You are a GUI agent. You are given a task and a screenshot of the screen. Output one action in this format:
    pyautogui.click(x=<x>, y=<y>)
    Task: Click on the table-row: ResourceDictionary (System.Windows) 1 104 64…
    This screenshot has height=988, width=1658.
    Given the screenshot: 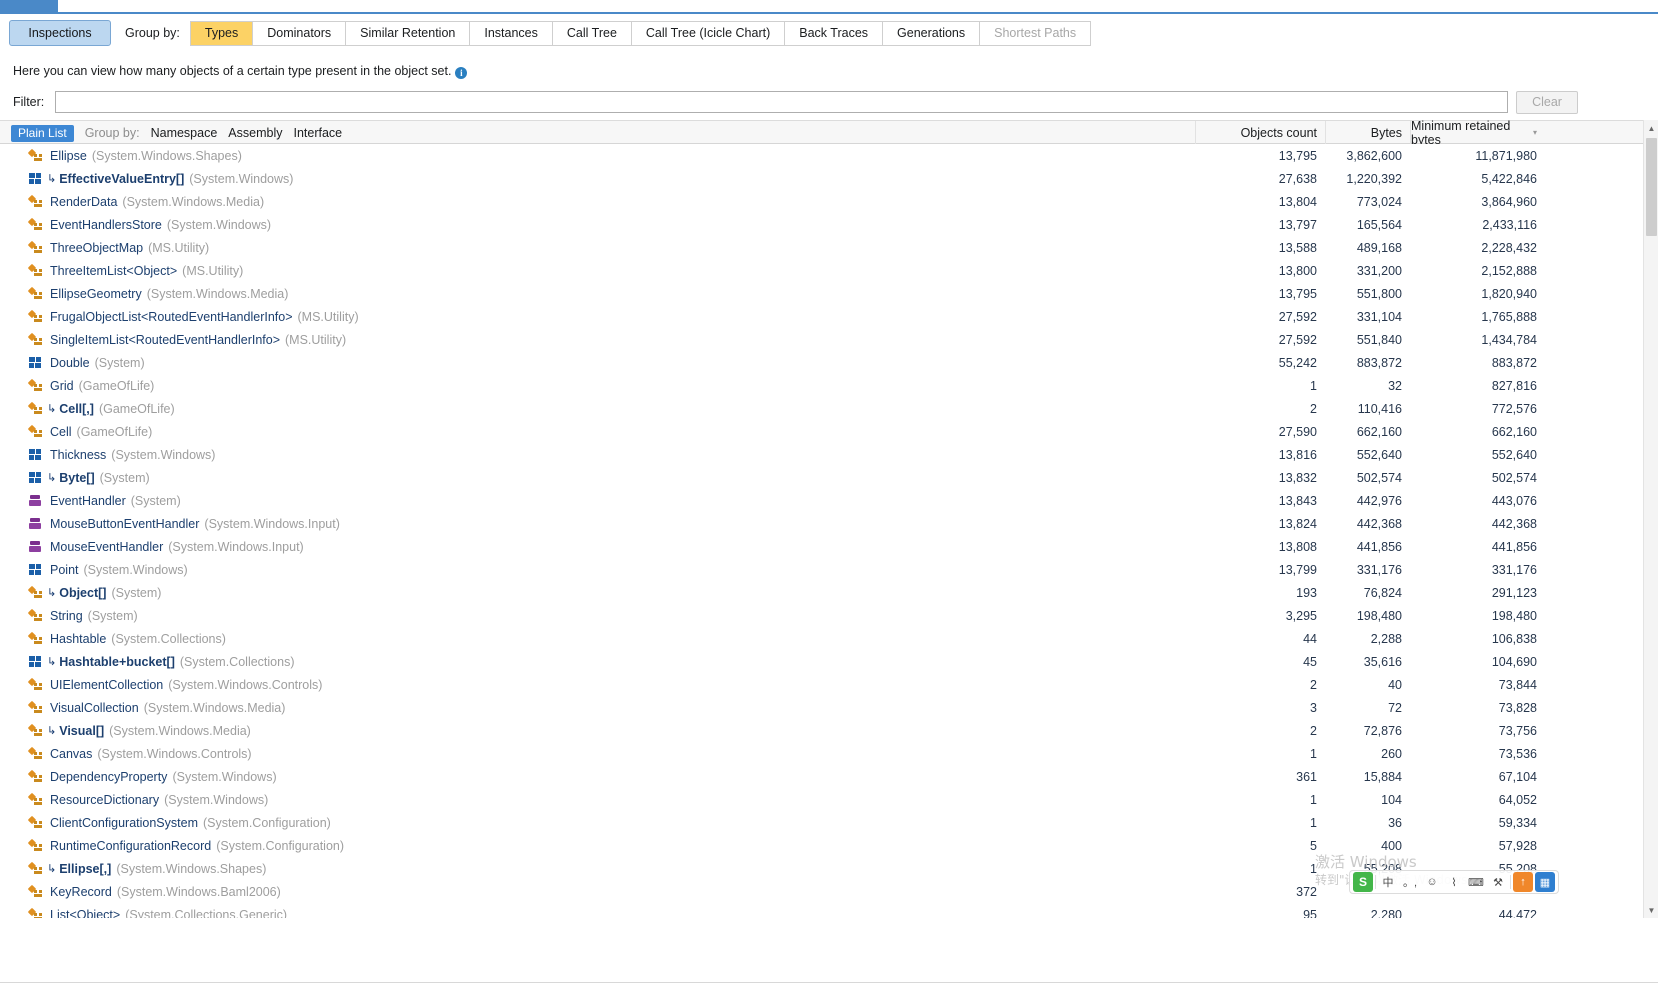 What is the action you would take?
    pyautogui.click(x=829, y=799)
    